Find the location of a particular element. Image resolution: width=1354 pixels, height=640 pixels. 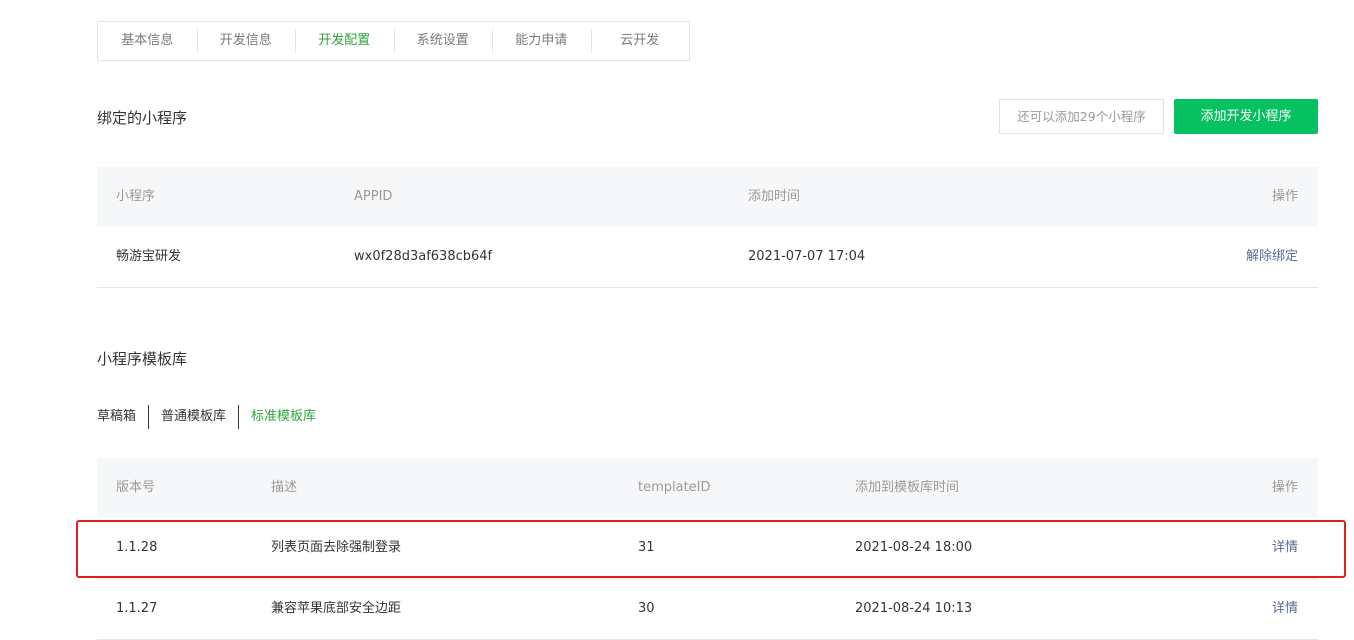

subtab-standard-templates: 标准模板库 is located at coordinates (283, 417).